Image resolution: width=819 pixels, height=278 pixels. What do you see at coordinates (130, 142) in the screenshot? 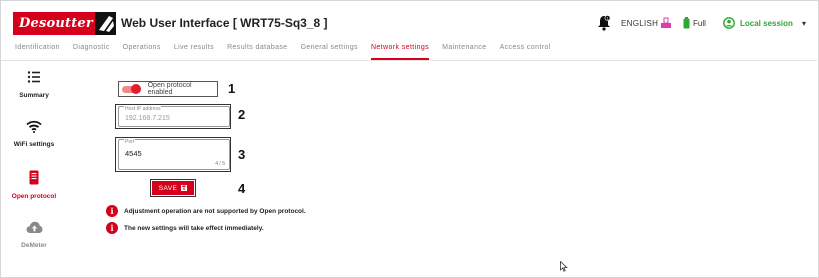
I see `port-legend: Port` at bounding box center [130, 142].